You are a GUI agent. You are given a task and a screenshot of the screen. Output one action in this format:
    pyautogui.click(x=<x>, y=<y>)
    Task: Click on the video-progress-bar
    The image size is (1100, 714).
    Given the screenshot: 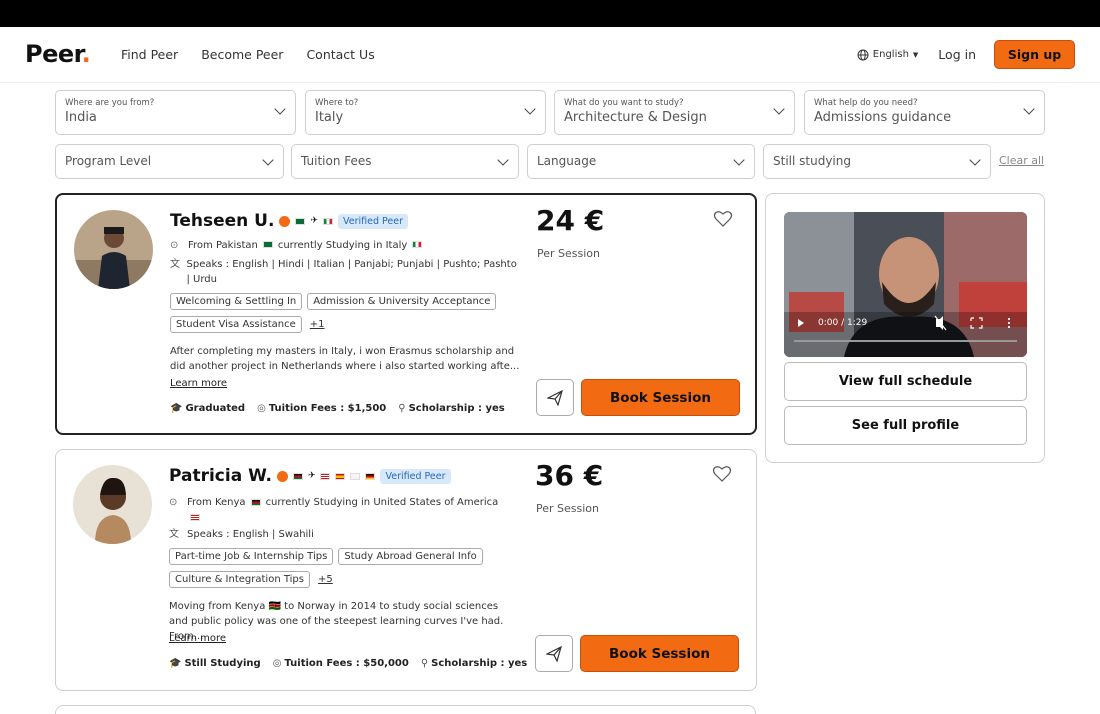 What is the action you would take?
    pyautogui.click(x=905, y=341)
    